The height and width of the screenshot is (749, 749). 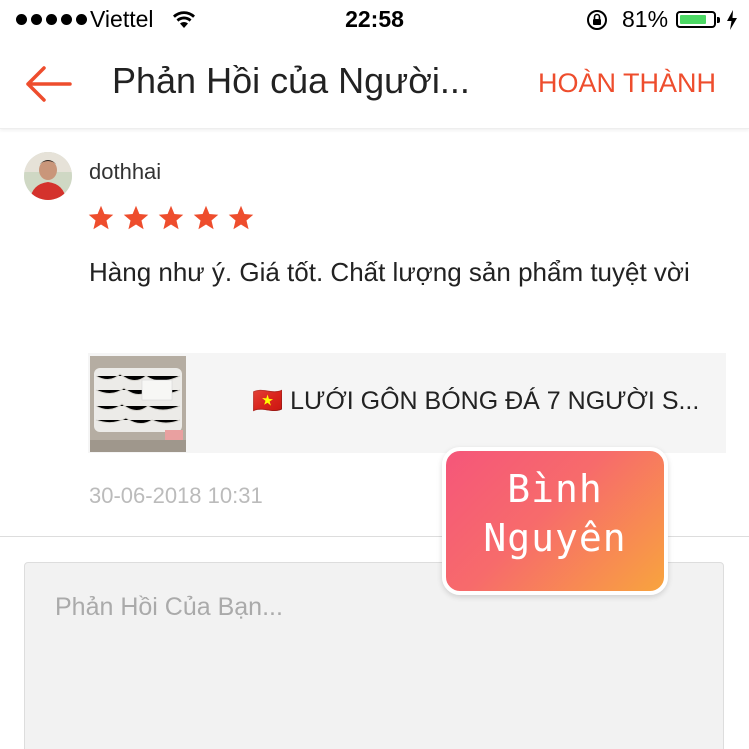 What do you see at coordinates (125, 171) in the screenshot?
I see `review-username: dothhai` at bounding box center [125, 171].